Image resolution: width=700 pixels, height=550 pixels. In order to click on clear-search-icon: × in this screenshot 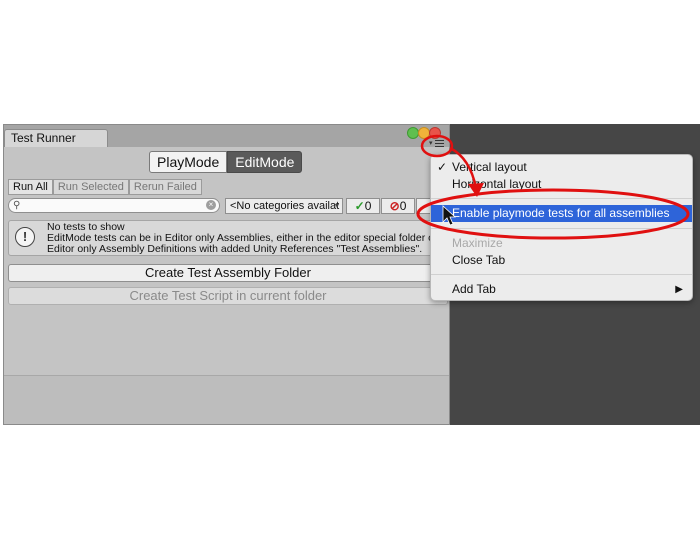, I will do `click(211, 205)`.